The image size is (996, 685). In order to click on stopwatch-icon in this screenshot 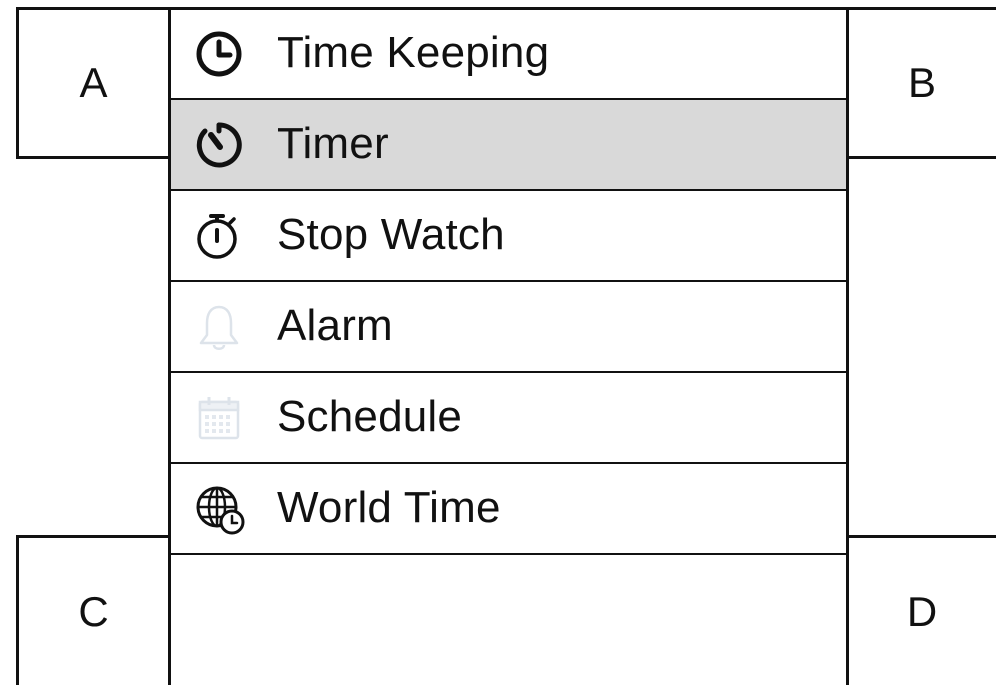, I will do `click(219, 236)`.